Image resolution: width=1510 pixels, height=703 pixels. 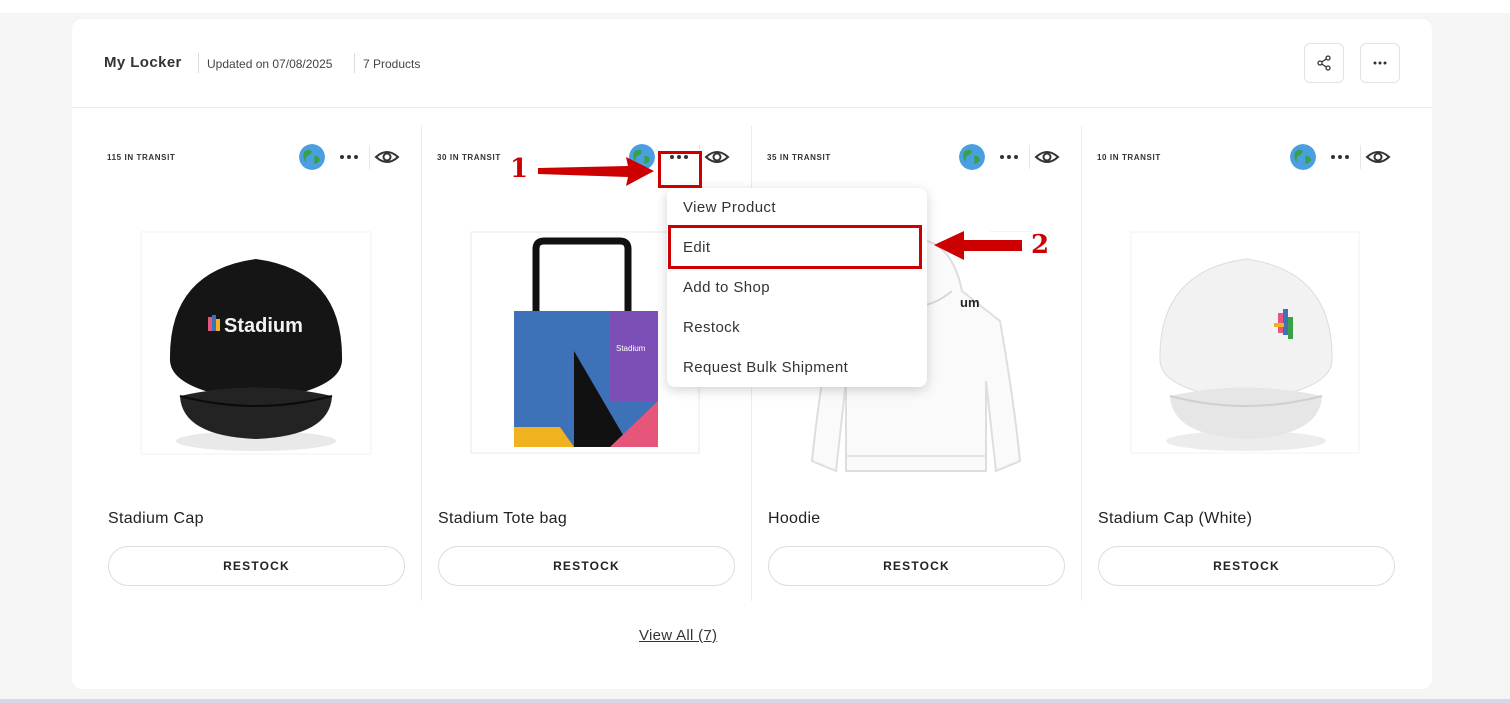 I want to click on more-icon, so click(x=1380, y=63).